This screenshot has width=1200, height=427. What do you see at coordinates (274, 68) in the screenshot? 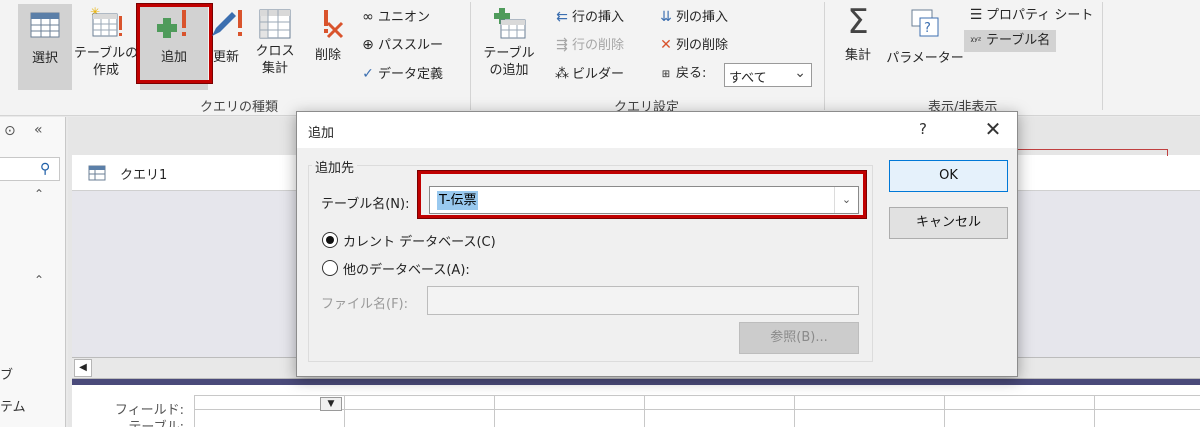
I see `crosstab-label-2: 集計` at bounding box center [274, 68].